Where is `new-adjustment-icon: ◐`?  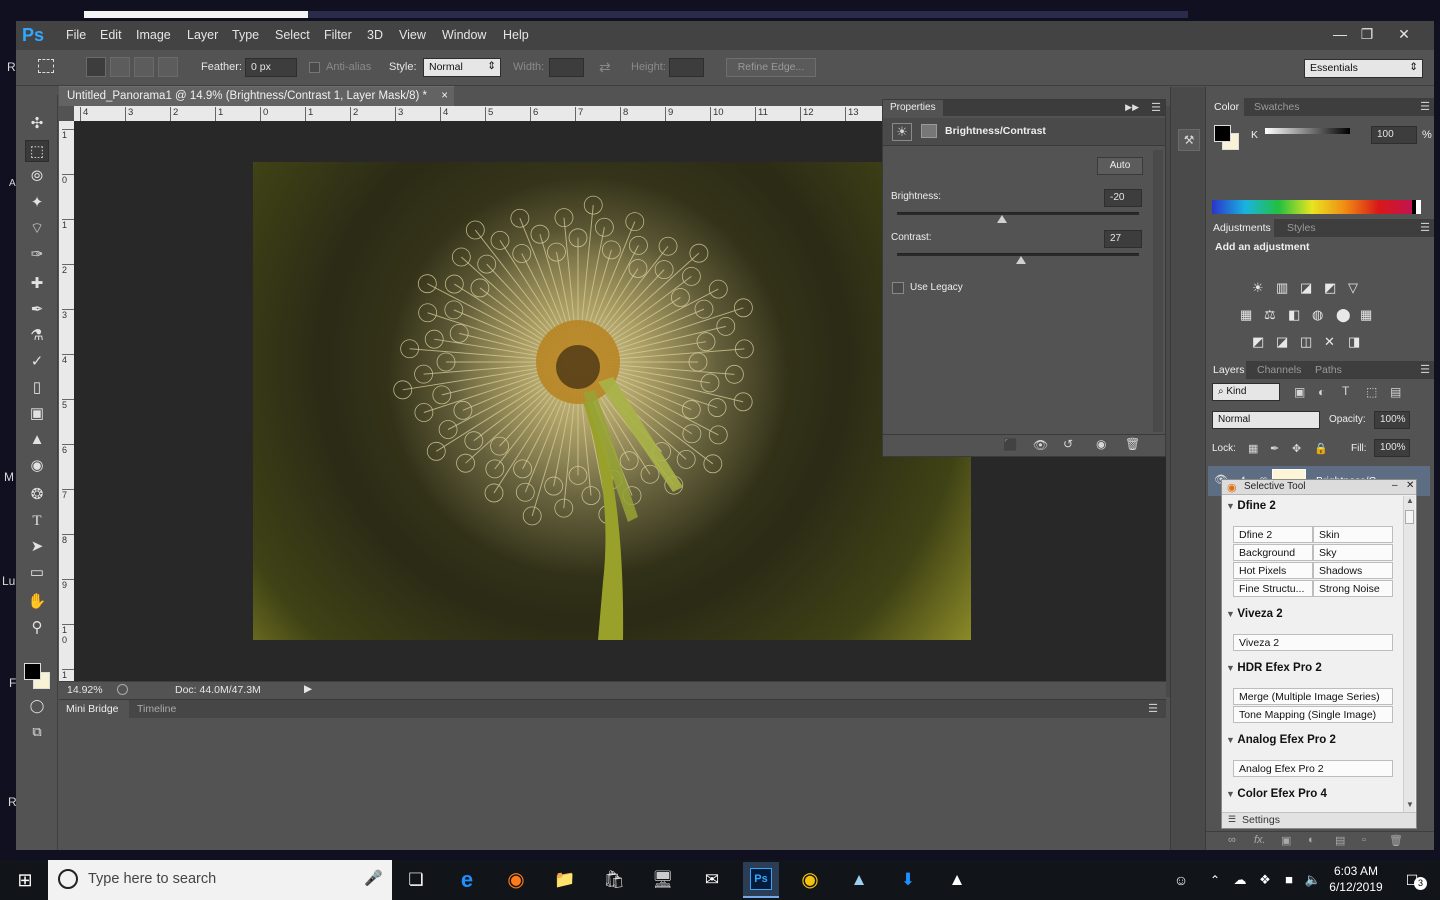 new-adjustment-icon: ◐ is located at coordinates (1311, 840).